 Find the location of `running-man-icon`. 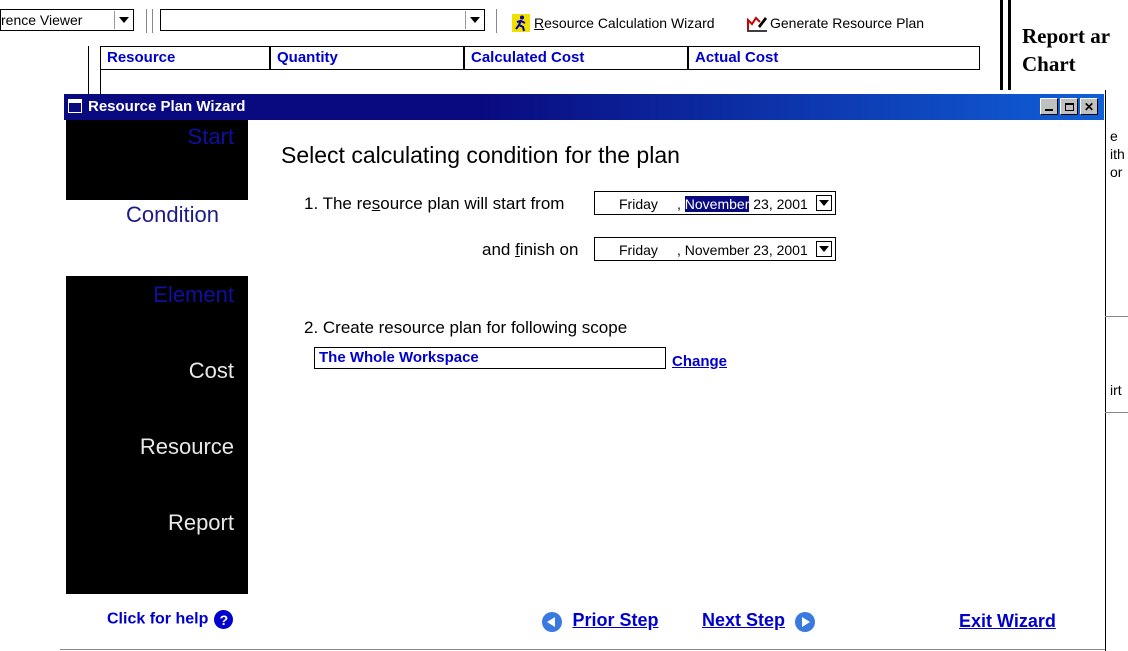

running-man-icon is located at coordinates (521, 23).